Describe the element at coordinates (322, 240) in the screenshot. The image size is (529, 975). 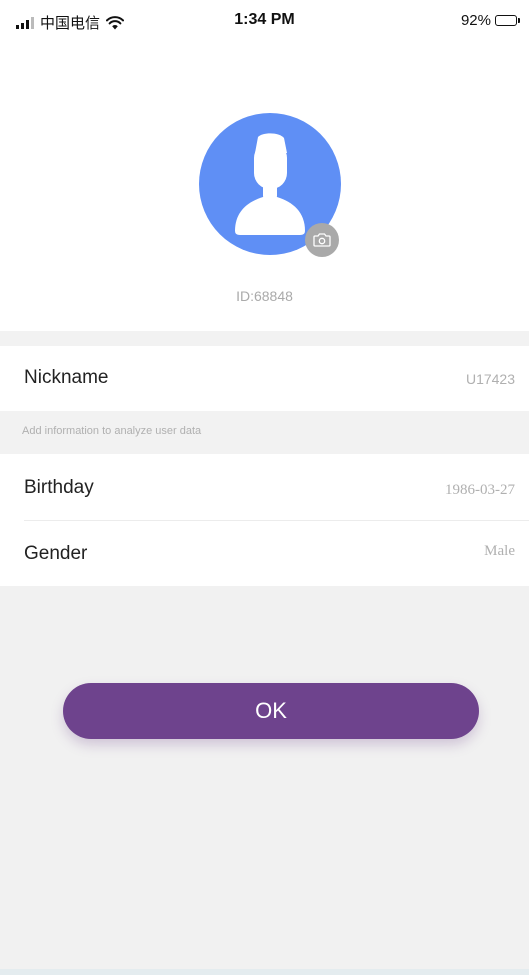
I see `camera-icon` at that location.